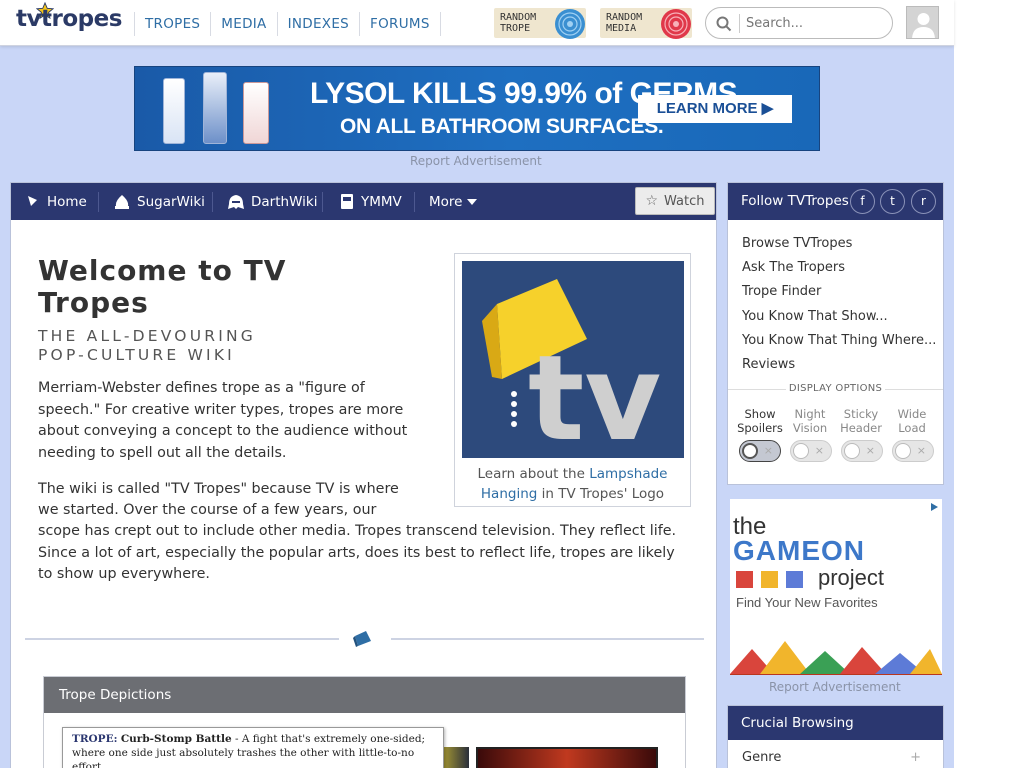  Describe the element at coordinates (67, 201) in the screenshot. I see `nav-home-label: Home` at that location.